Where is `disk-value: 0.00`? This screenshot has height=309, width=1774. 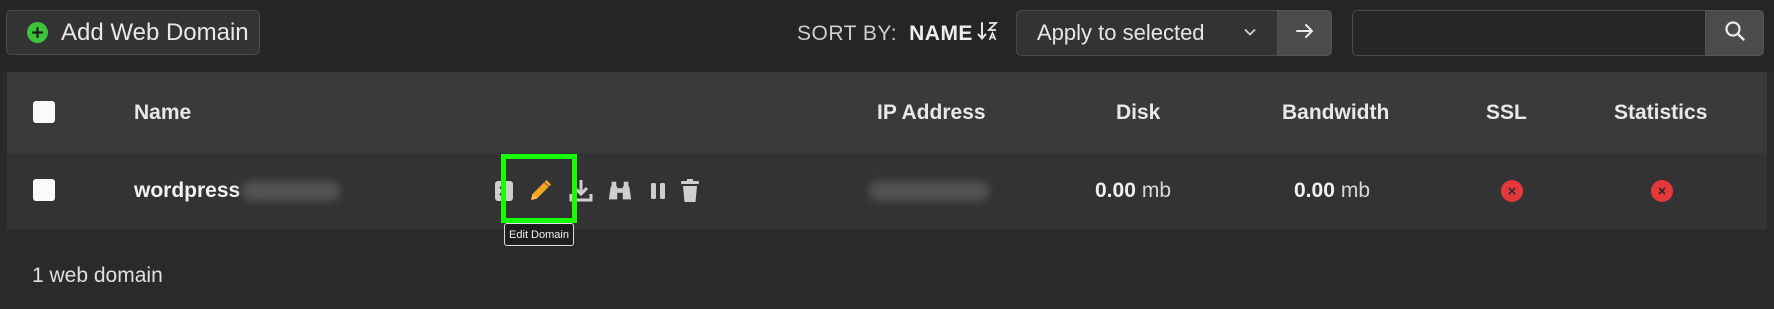 disk-value: 0.00 is located at coordinates (1115, 190).